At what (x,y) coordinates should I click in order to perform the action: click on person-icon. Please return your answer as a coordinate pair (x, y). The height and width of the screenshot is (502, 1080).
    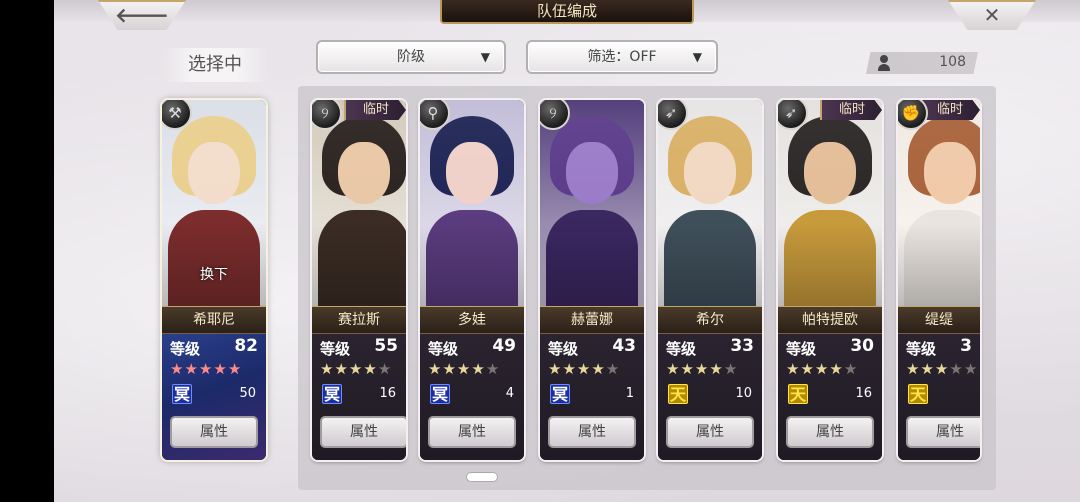
    Looking at the image, I should click on (884, 63).